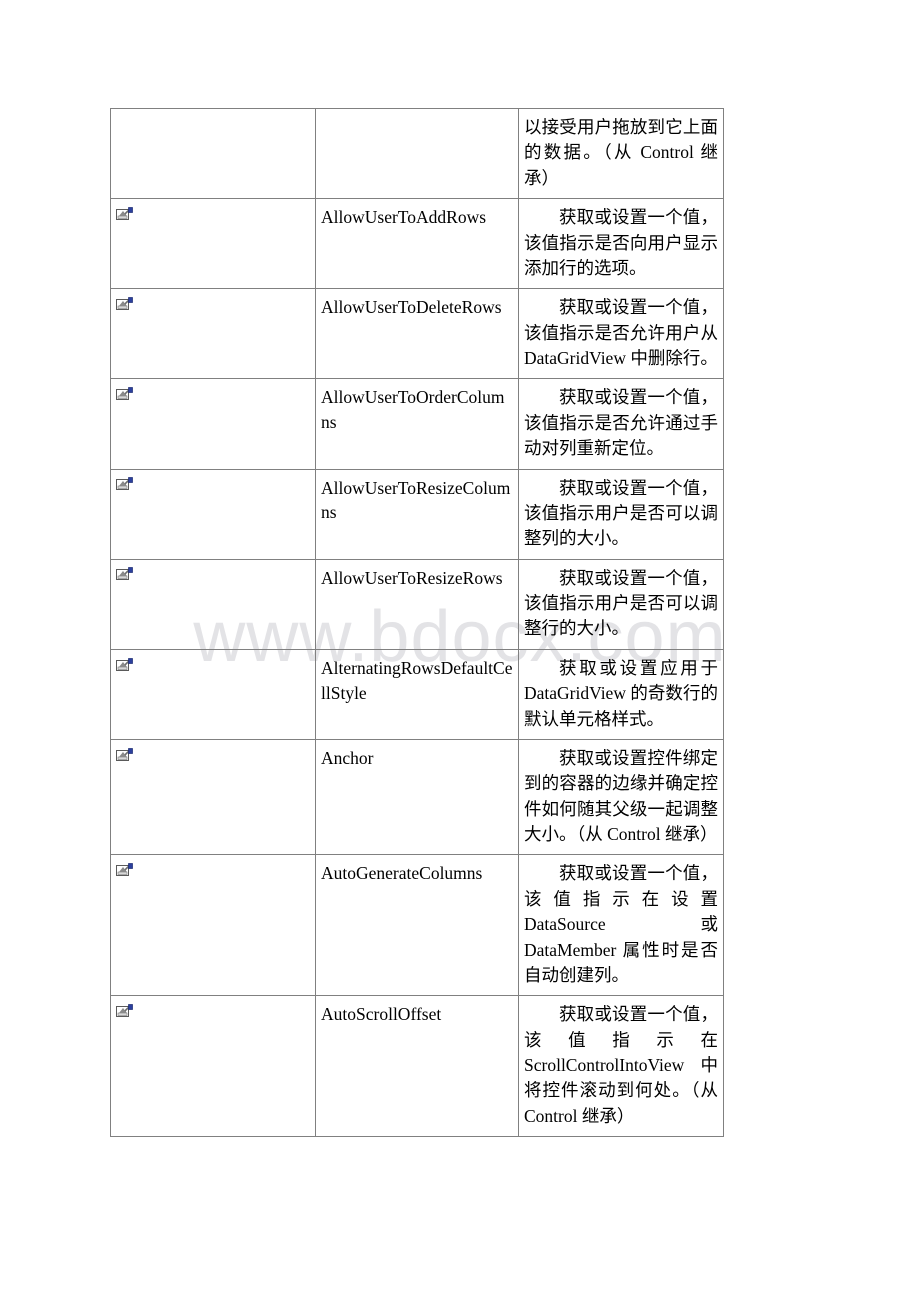  I want to click on property-description-text: 以接受用户拖放到它上面的数据。（从 Control 继承）, so click(621, 152).